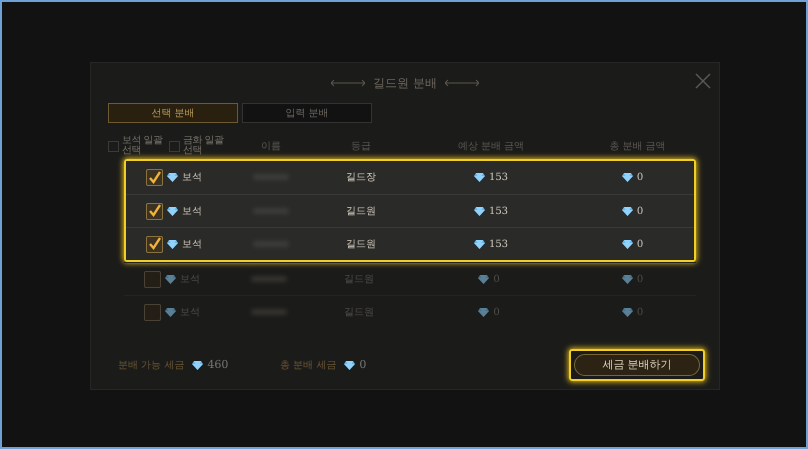 The image size is (808, 449). Describe the element at coordinates (271, 147) in the screenshot. I see `column-header: 이름` at that location.